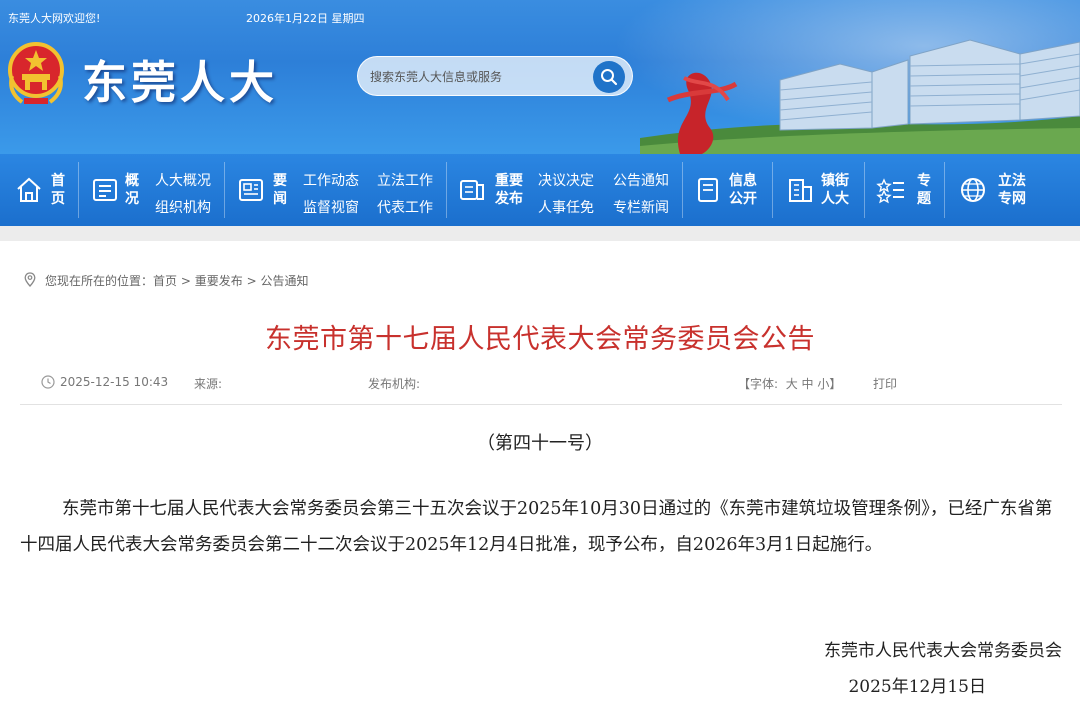  What do you see at coordinates (708, 190) in the screenshot?
I see `info-disclosure-icon` at bounding box center [708, 190].